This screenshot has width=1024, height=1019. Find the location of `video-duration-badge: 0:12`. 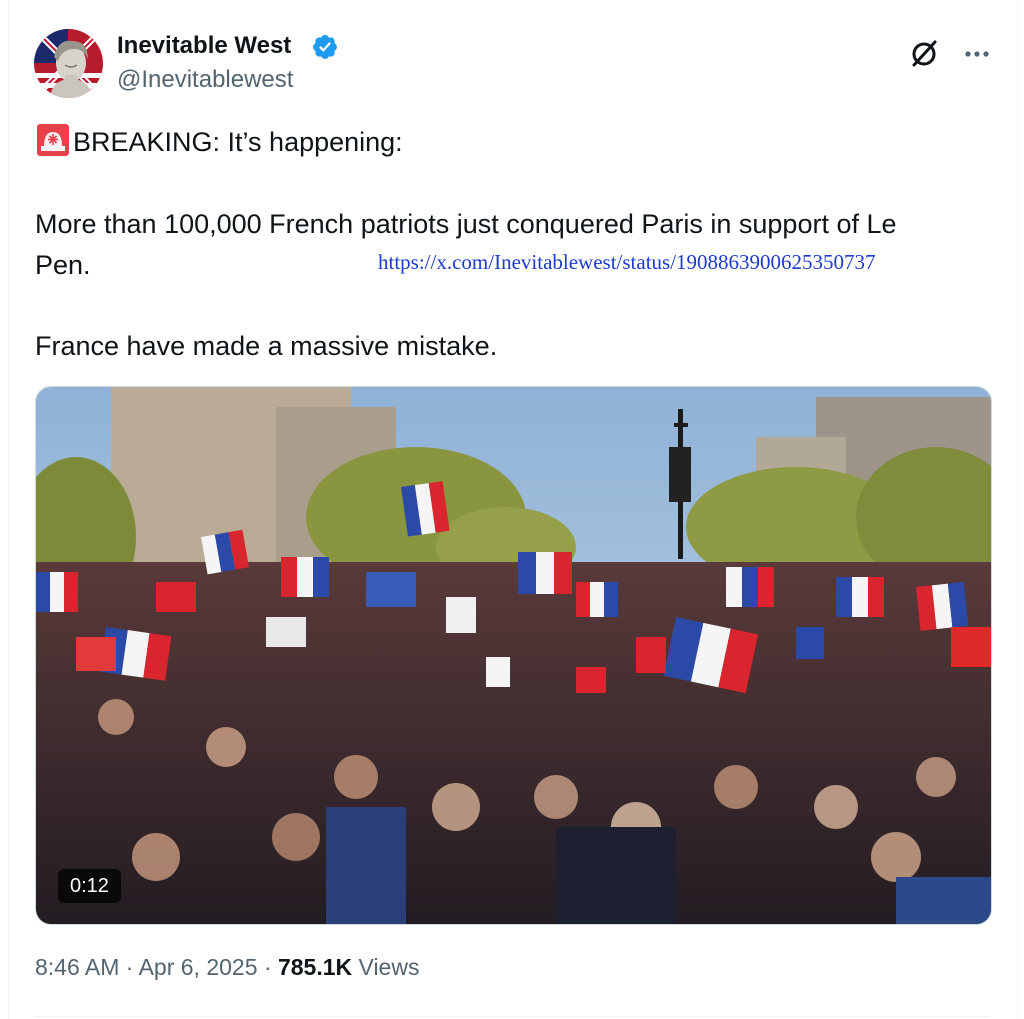

video-duration-badge: 0:12 is located at coordinates (89, 886).